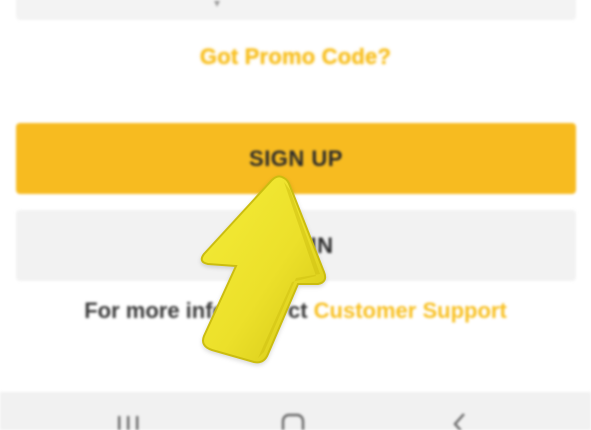 The height and width of the screenshot is (430, 591). I want to click on pointer-arrow-icon, so click(263, 269).